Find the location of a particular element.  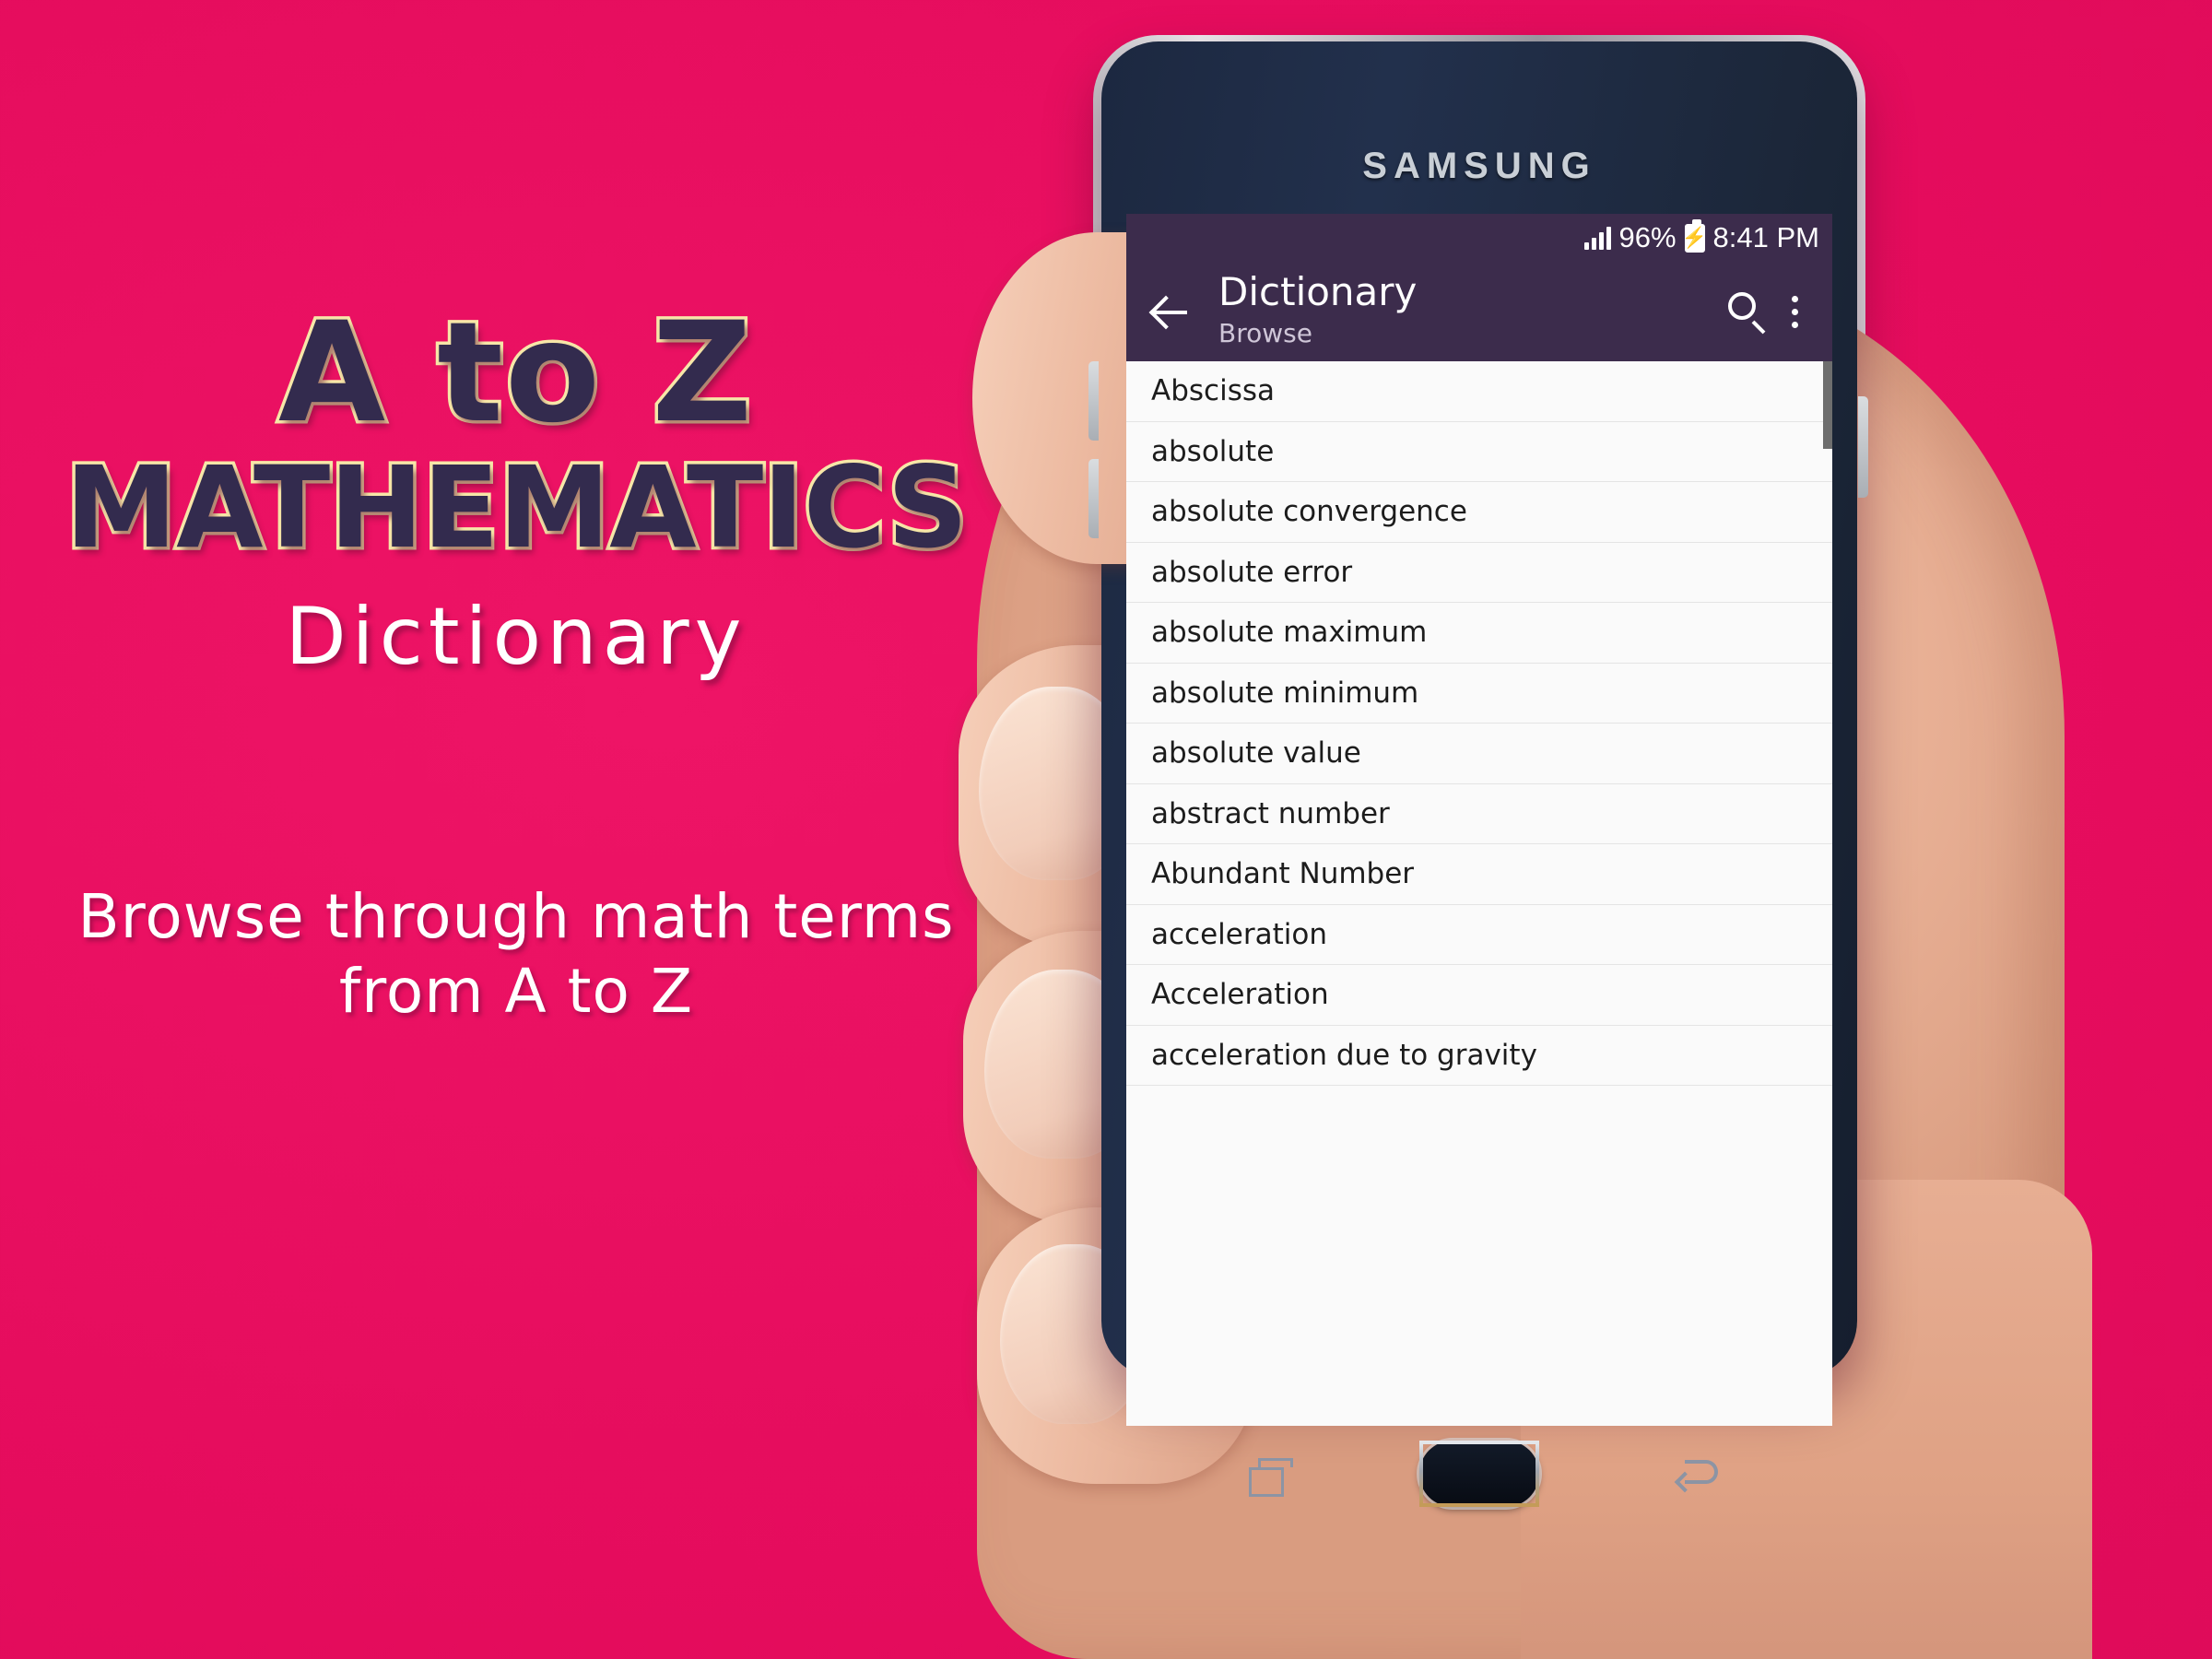

list-item: Abscissa is located at coordinates (1479, 391).